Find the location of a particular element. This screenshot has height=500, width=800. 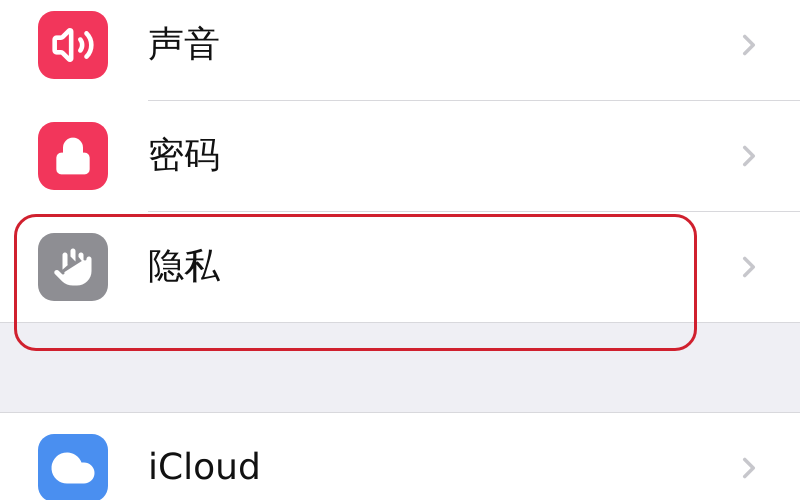

row-label: iCloud is located at coordinates (205, 468).